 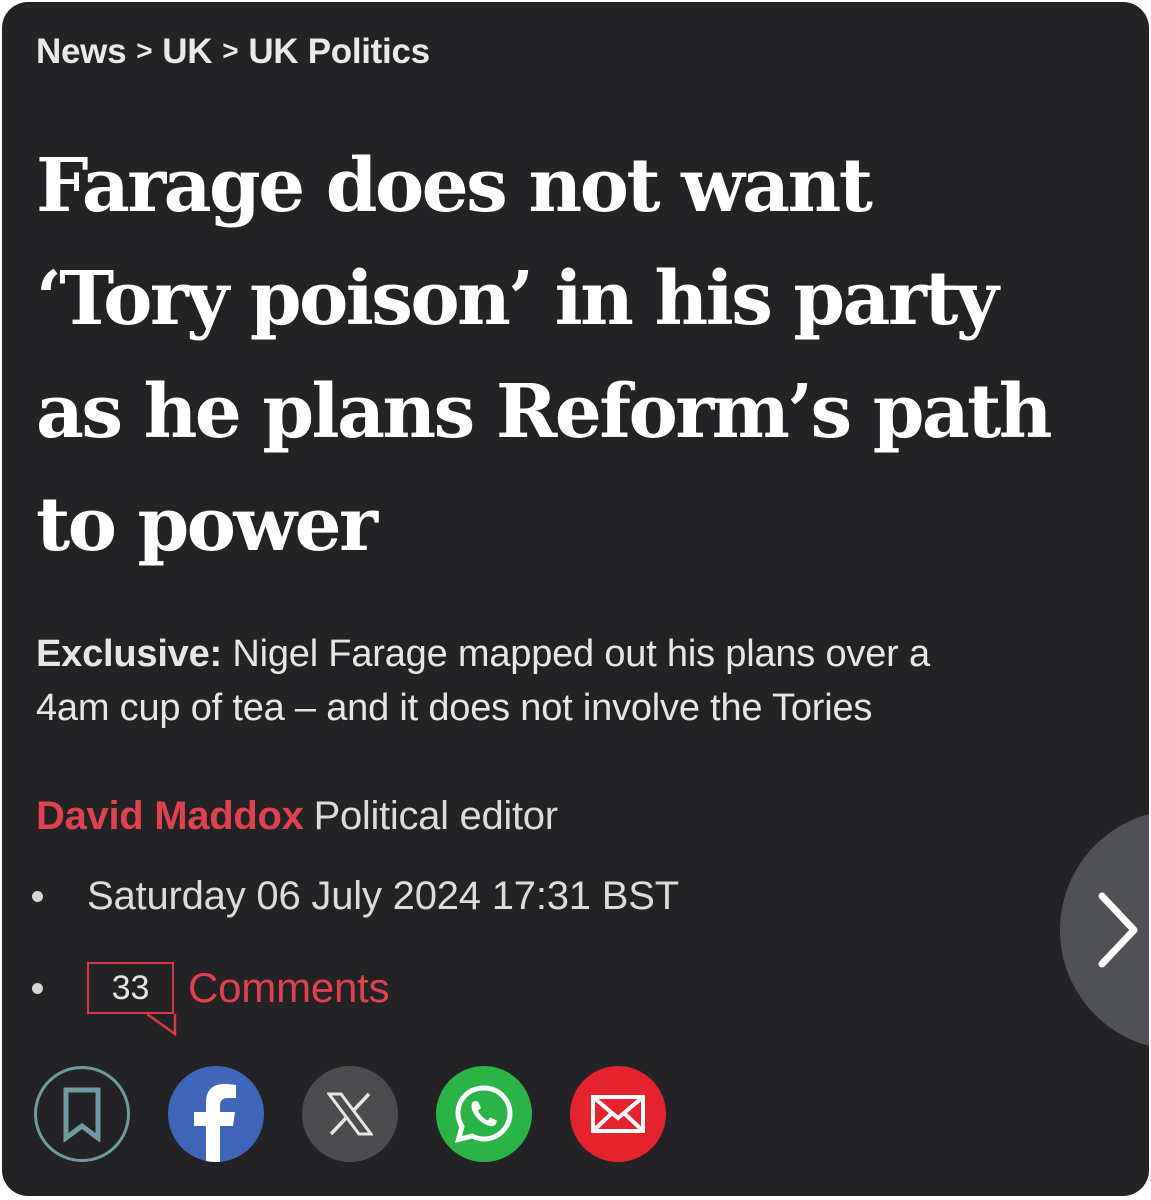 I want to click on comment-count-icon: 33, so click(x=132, y=999).